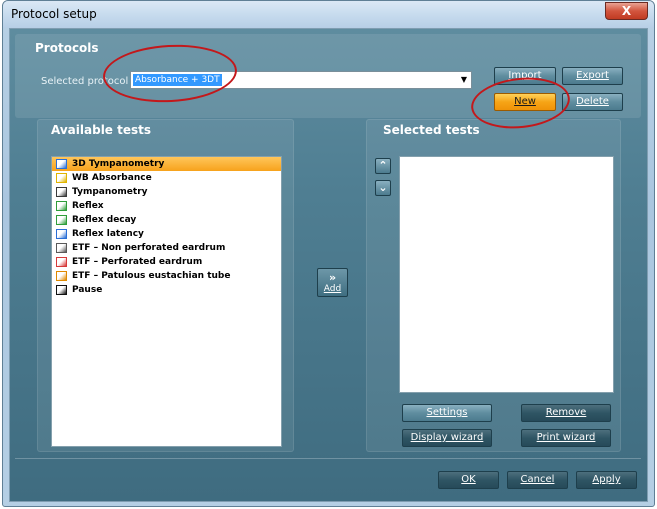  Describe the element at coordinates (61, 262) in the screenshot. I see `etf-perforated-icon` at that location.